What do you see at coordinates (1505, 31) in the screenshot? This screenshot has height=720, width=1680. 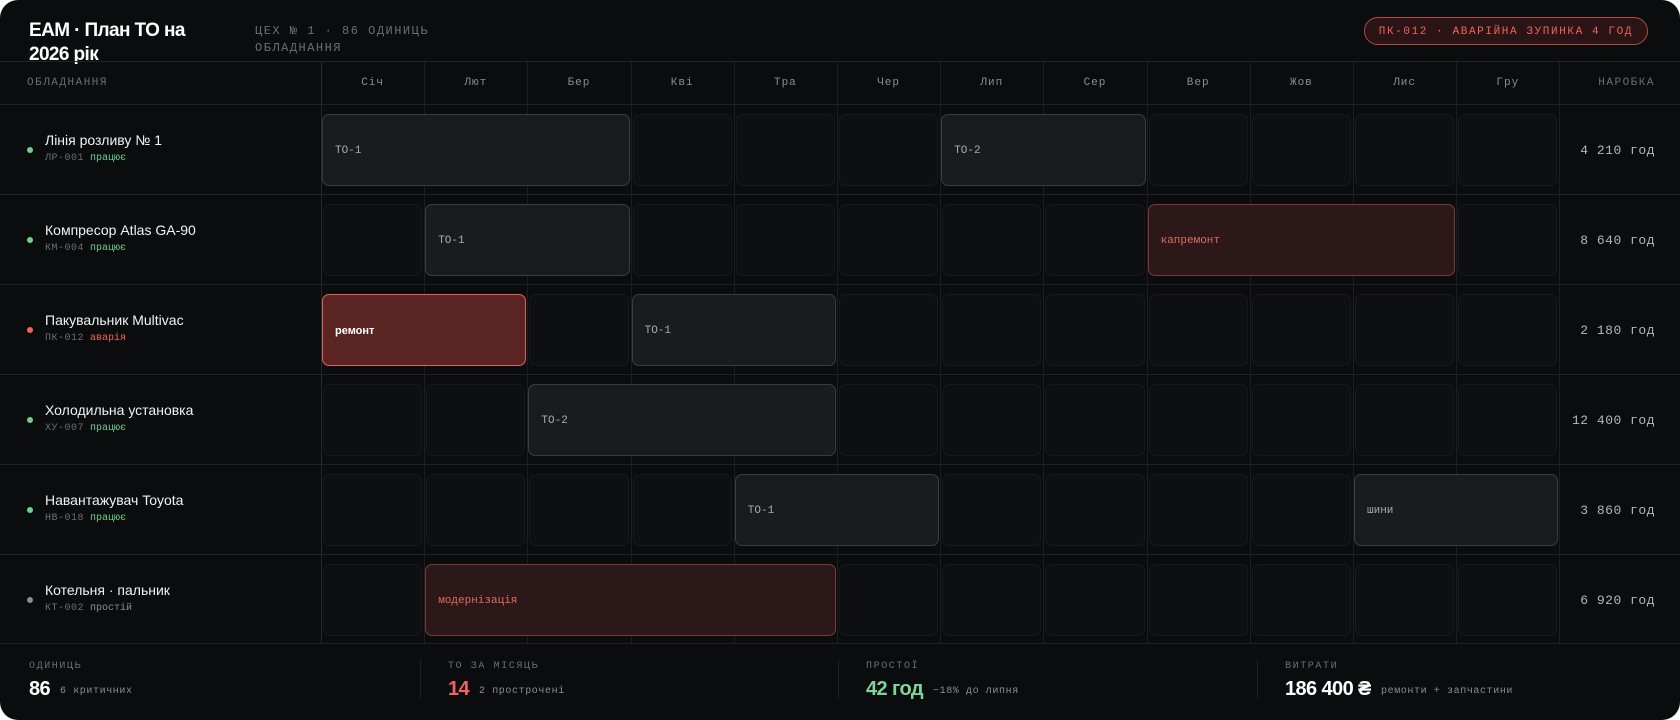 I see `alert-badge: ПК-012 · АВАРІЙНА ЗУПИНКА 4 ГОД` at bounding box center [1505, 31].